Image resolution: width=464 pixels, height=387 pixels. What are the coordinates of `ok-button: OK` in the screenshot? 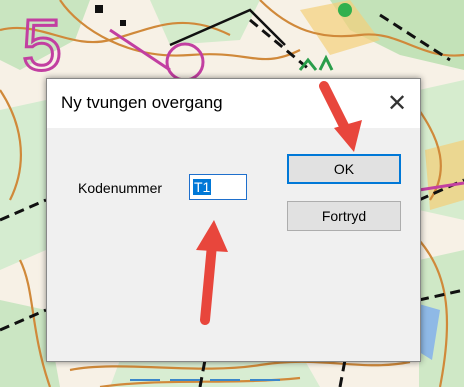 It's located at (344, 169).